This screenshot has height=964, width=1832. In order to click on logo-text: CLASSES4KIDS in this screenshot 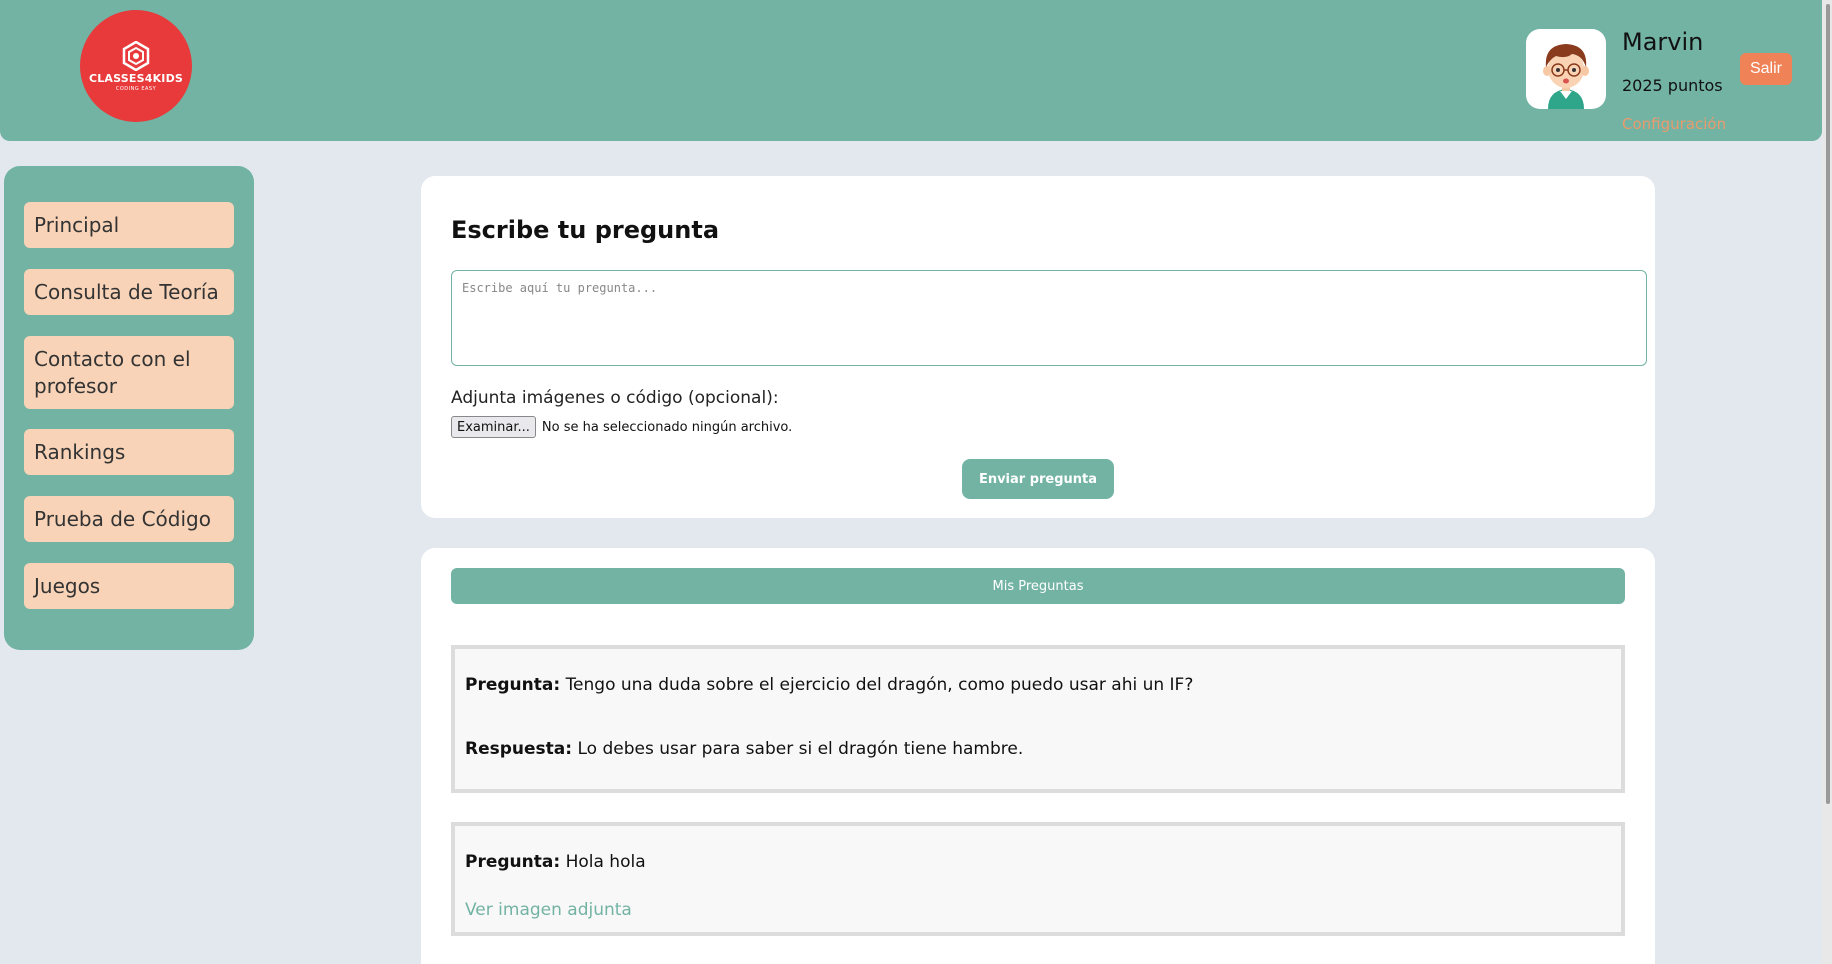, I will do `click(136, 78)`.